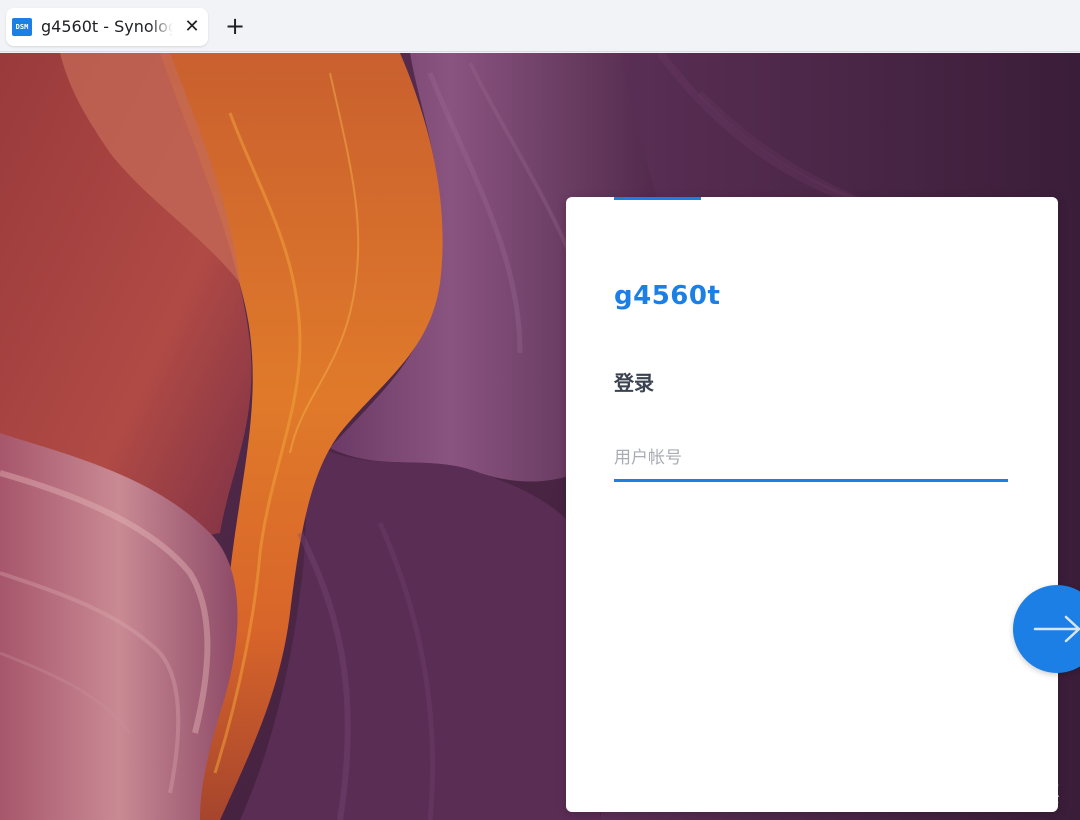 This screenshot has height=820, width=1080. I want to click on dsm-favicon-icon: DSM, so click(22, 27).